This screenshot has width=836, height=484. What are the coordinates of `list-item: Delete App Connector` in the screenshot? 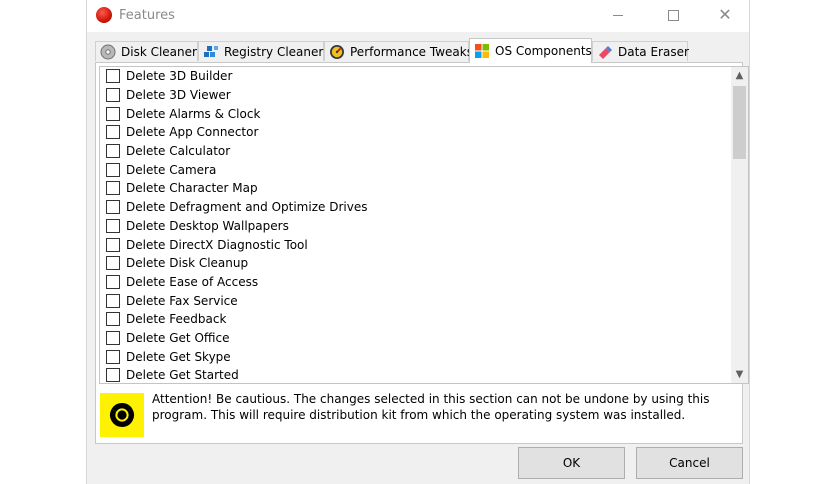 It's located at (414, 132).